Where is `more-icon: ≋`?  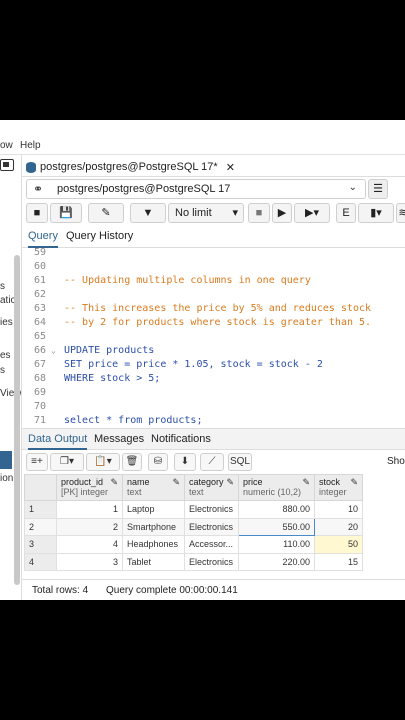
more-icon: ≋ is located at coordinates (401, 213).